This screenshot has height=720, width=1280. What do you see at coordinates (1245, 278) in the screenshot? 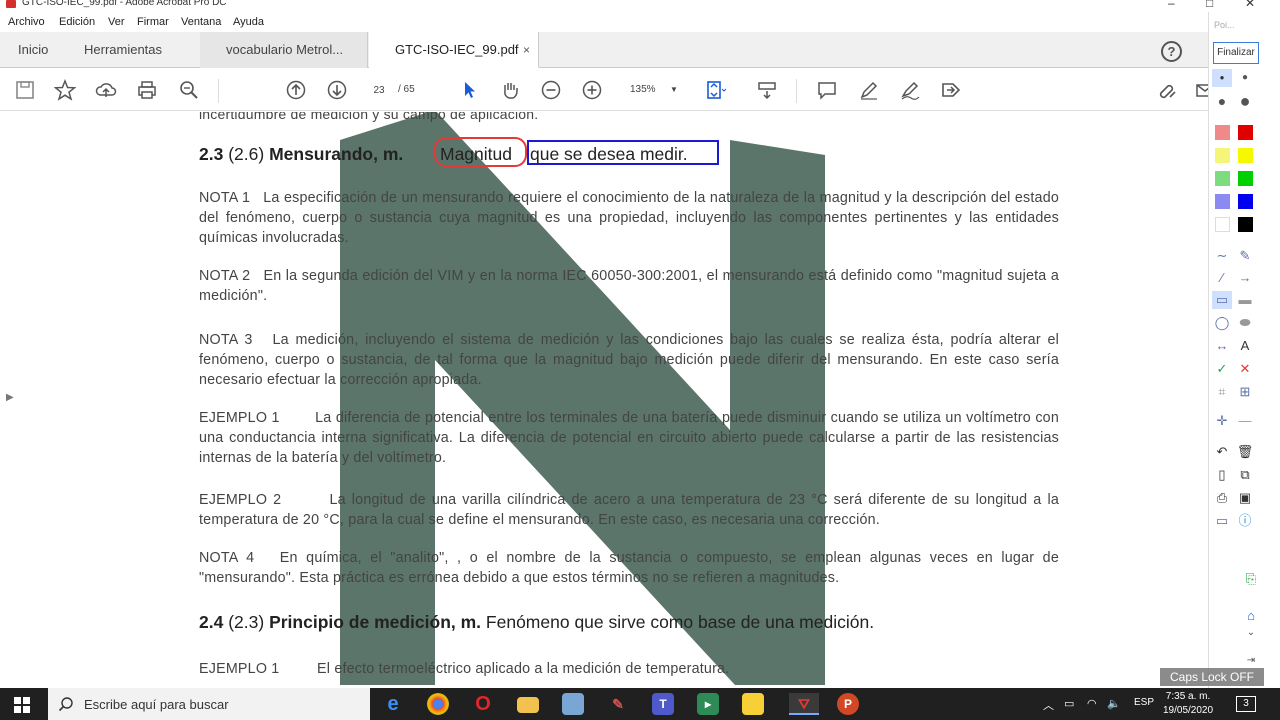
I see `arrow-tool-icon: →` at bounding box center [1245, 278].